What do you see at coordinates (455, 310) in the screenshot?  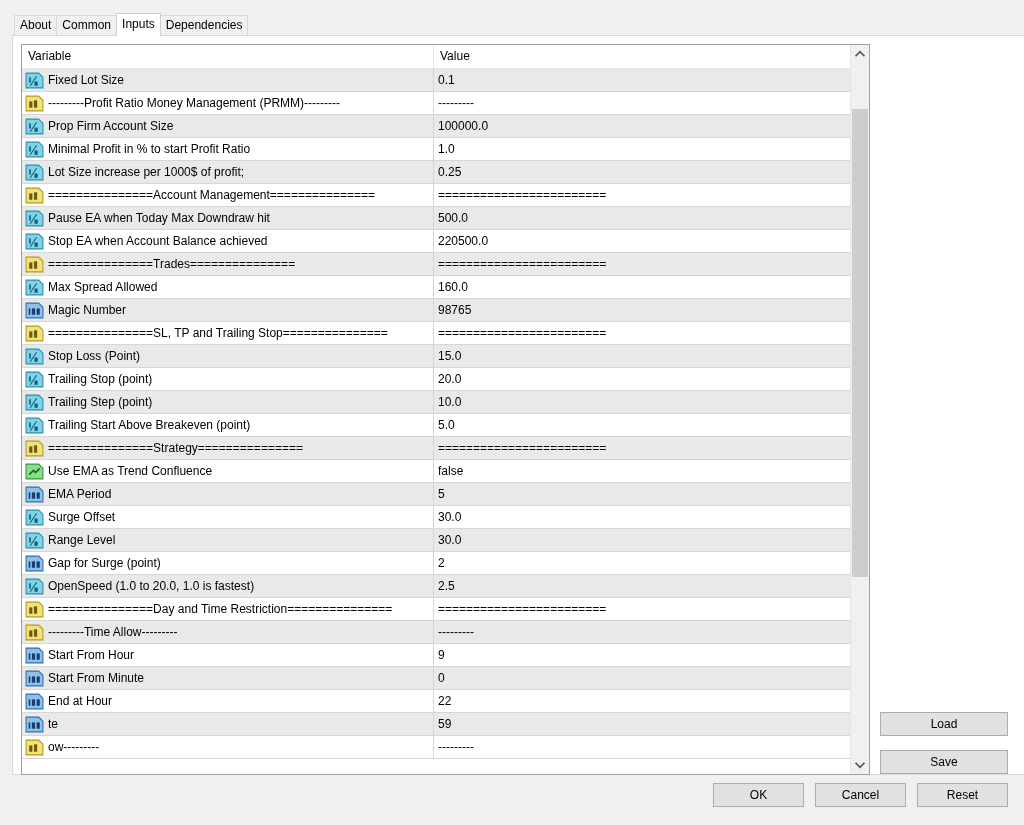 I see `variable-value: 98765` at bounding box center [455, 310].